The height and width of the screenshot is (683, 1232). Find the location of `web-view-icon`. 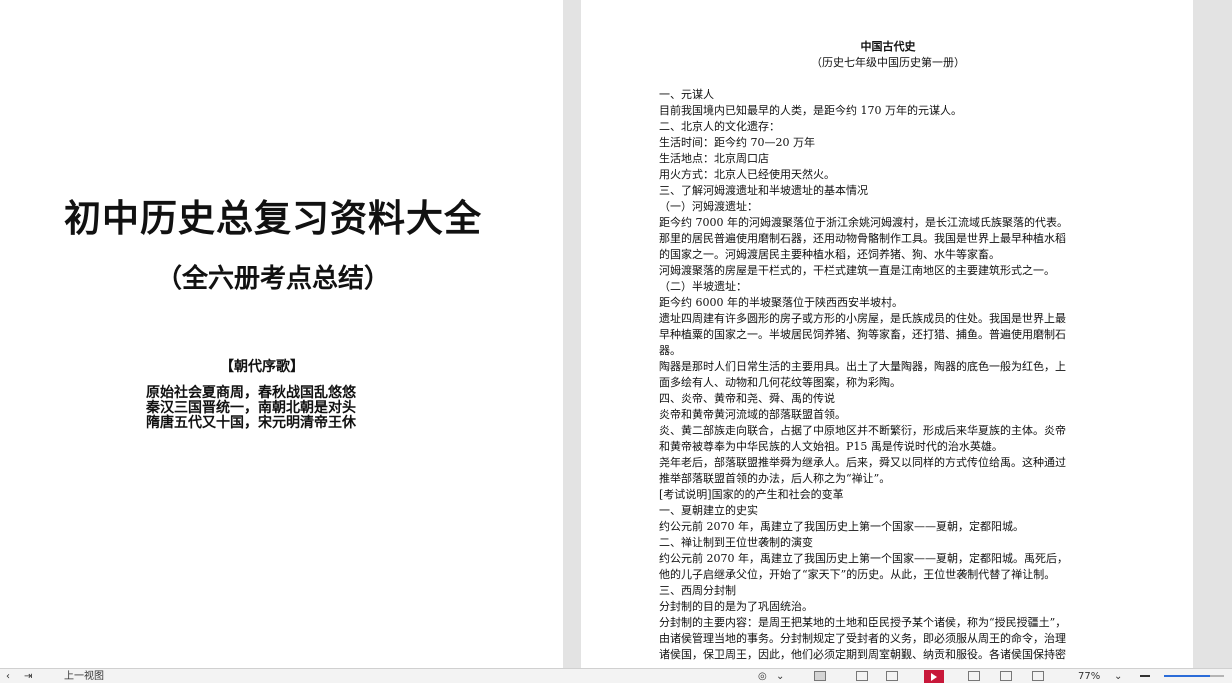

web-view-icon is located at coordinates (862, 676).